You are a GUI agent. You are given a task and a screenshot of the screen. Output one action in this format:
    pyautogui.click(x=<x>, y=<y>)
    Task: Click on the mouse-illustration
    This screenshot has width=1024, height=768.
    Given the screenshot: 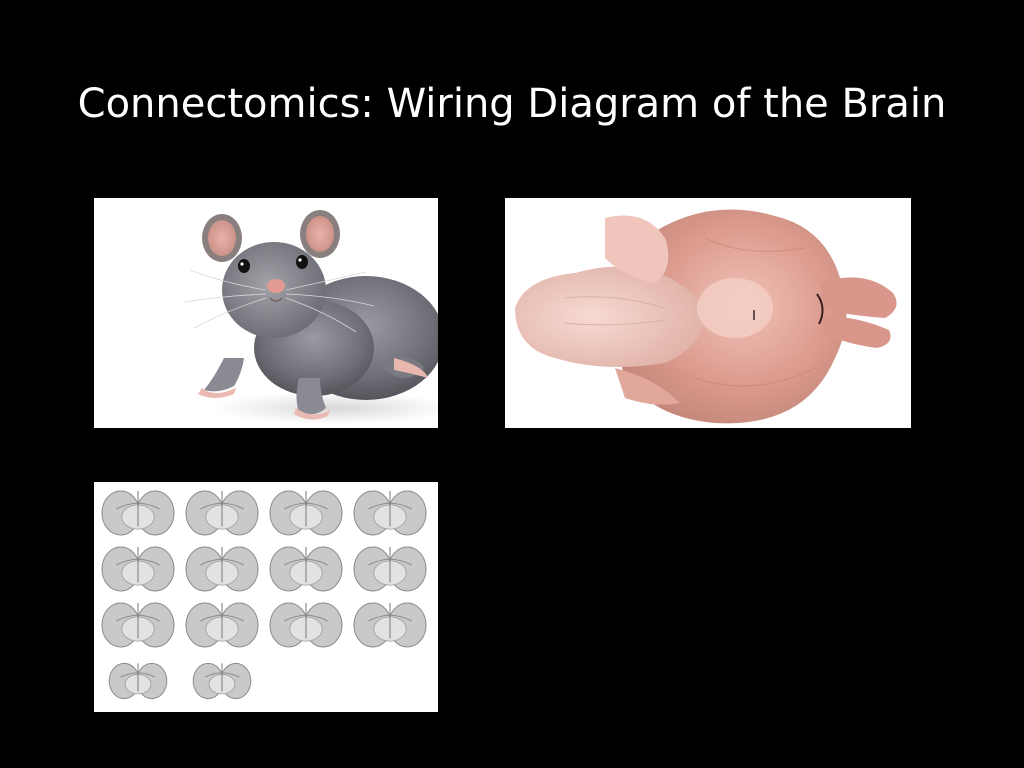 What is the action you would take?
    pyautogui.click(x=310, y=317)
    